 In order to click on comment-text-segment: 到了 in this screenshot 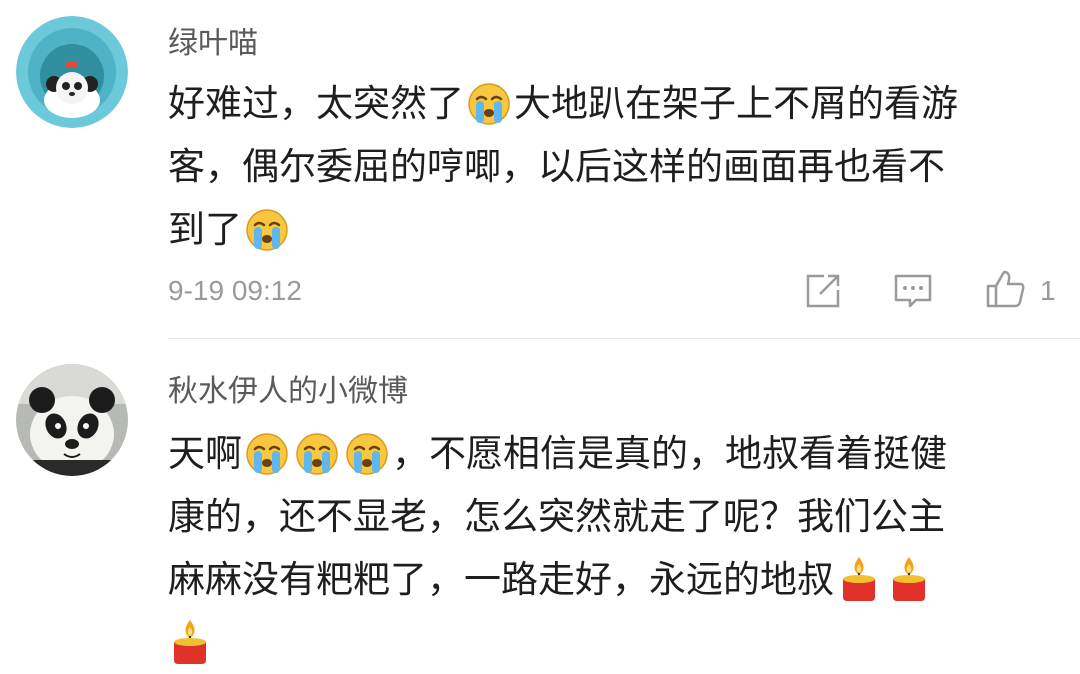, I will do `click(205, 229)`.